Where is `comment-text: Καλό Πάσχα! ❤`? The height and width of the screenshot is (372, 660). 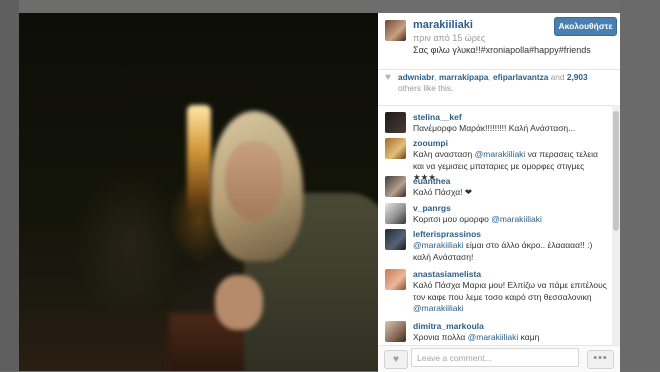
comment-text: Καλό Πάσχα! ❤ is located at coordinates (442, 192).